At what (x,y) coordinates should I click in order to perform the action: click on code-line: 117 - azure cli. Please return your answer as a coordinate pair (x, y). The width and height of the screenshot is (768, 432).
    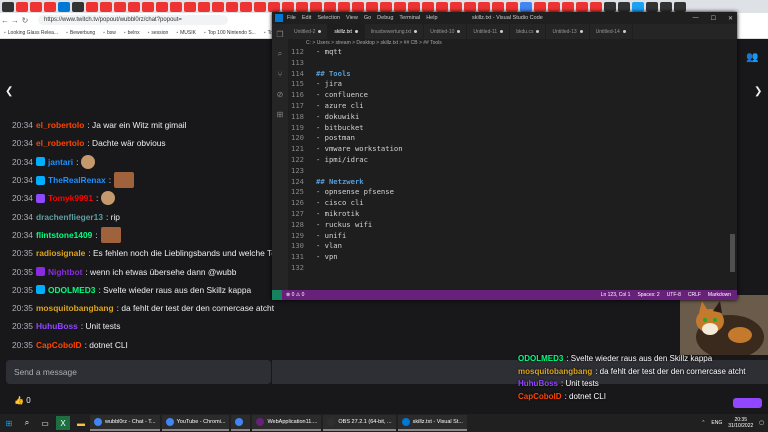
    Looking at the image, I should click on (512, 106).